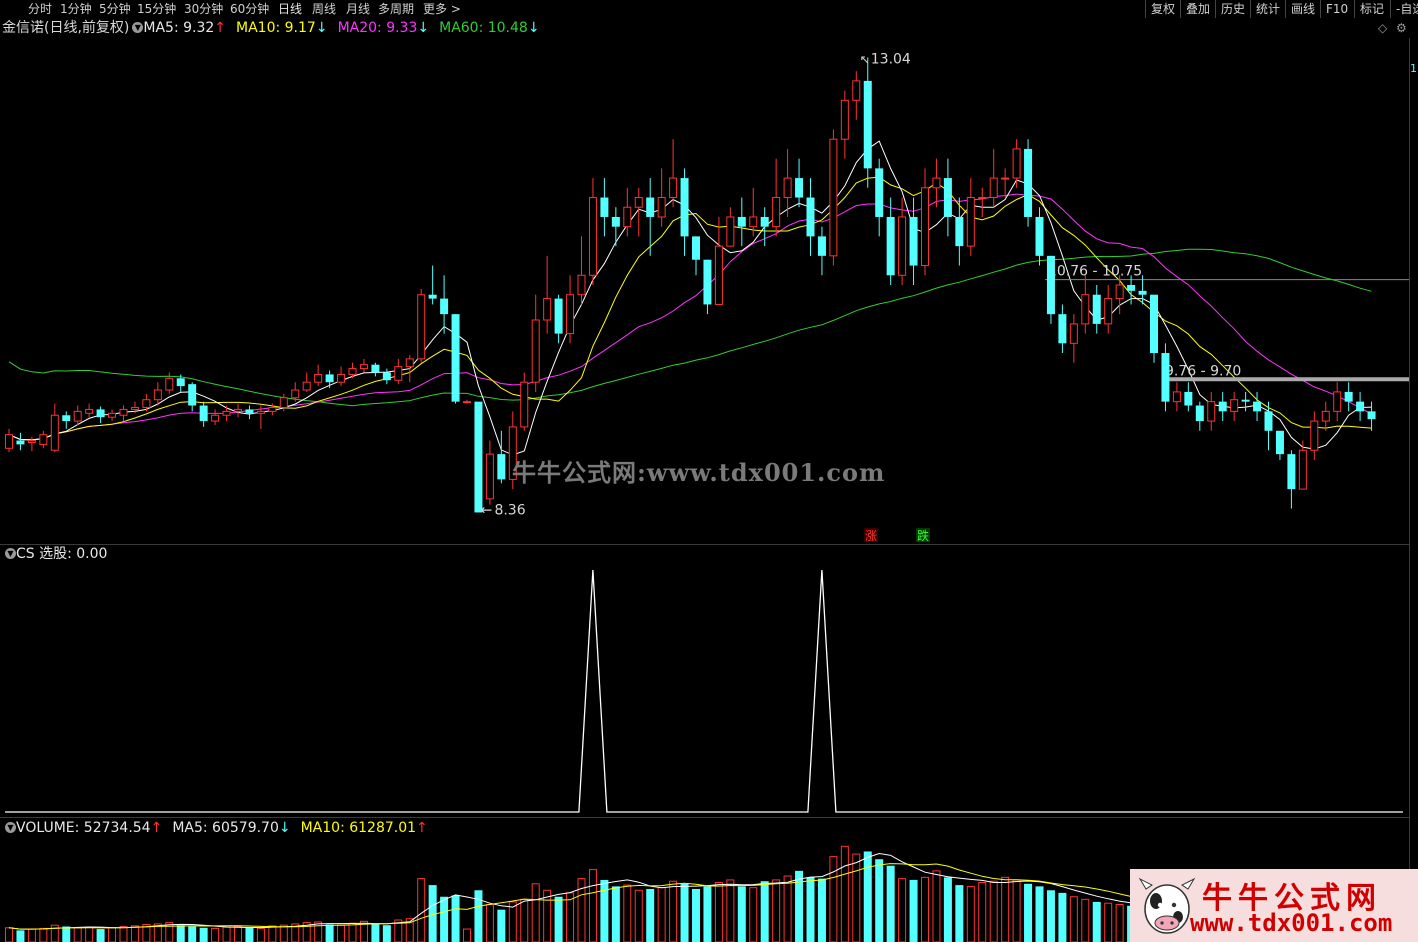 This screenshot has height=942, width=1418. What do you see at coordinates (324, 9) in the screenshot?
I see `tab-period-7: 周线` at bounding box center [324, 9].